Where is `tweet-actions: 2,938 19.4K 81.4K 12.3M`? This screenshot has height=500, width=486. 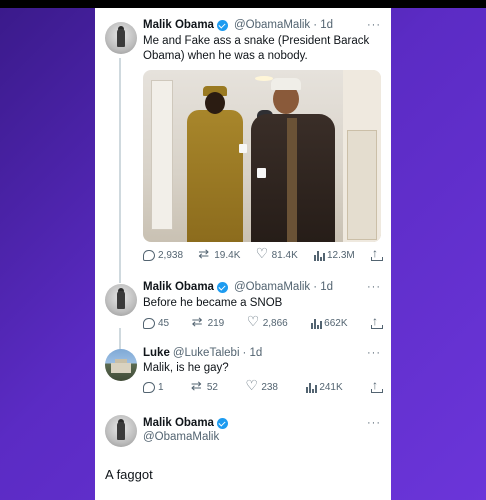 tweet-actions: 2,938 19.4K 81.4K 12.3M is located at coordinates (263, 253).